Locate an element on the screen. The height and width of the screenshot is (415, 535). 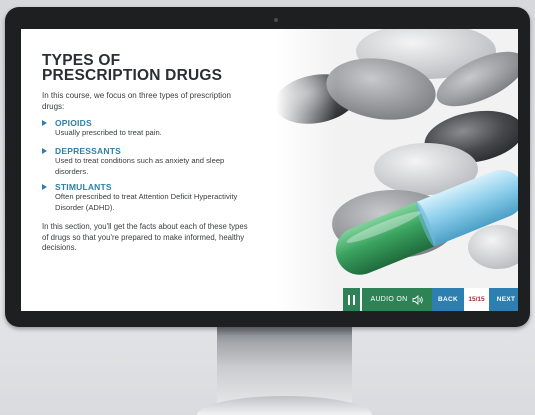
drug-description: Usually prescribed to treat pain. is located at coordinates (108, 132).